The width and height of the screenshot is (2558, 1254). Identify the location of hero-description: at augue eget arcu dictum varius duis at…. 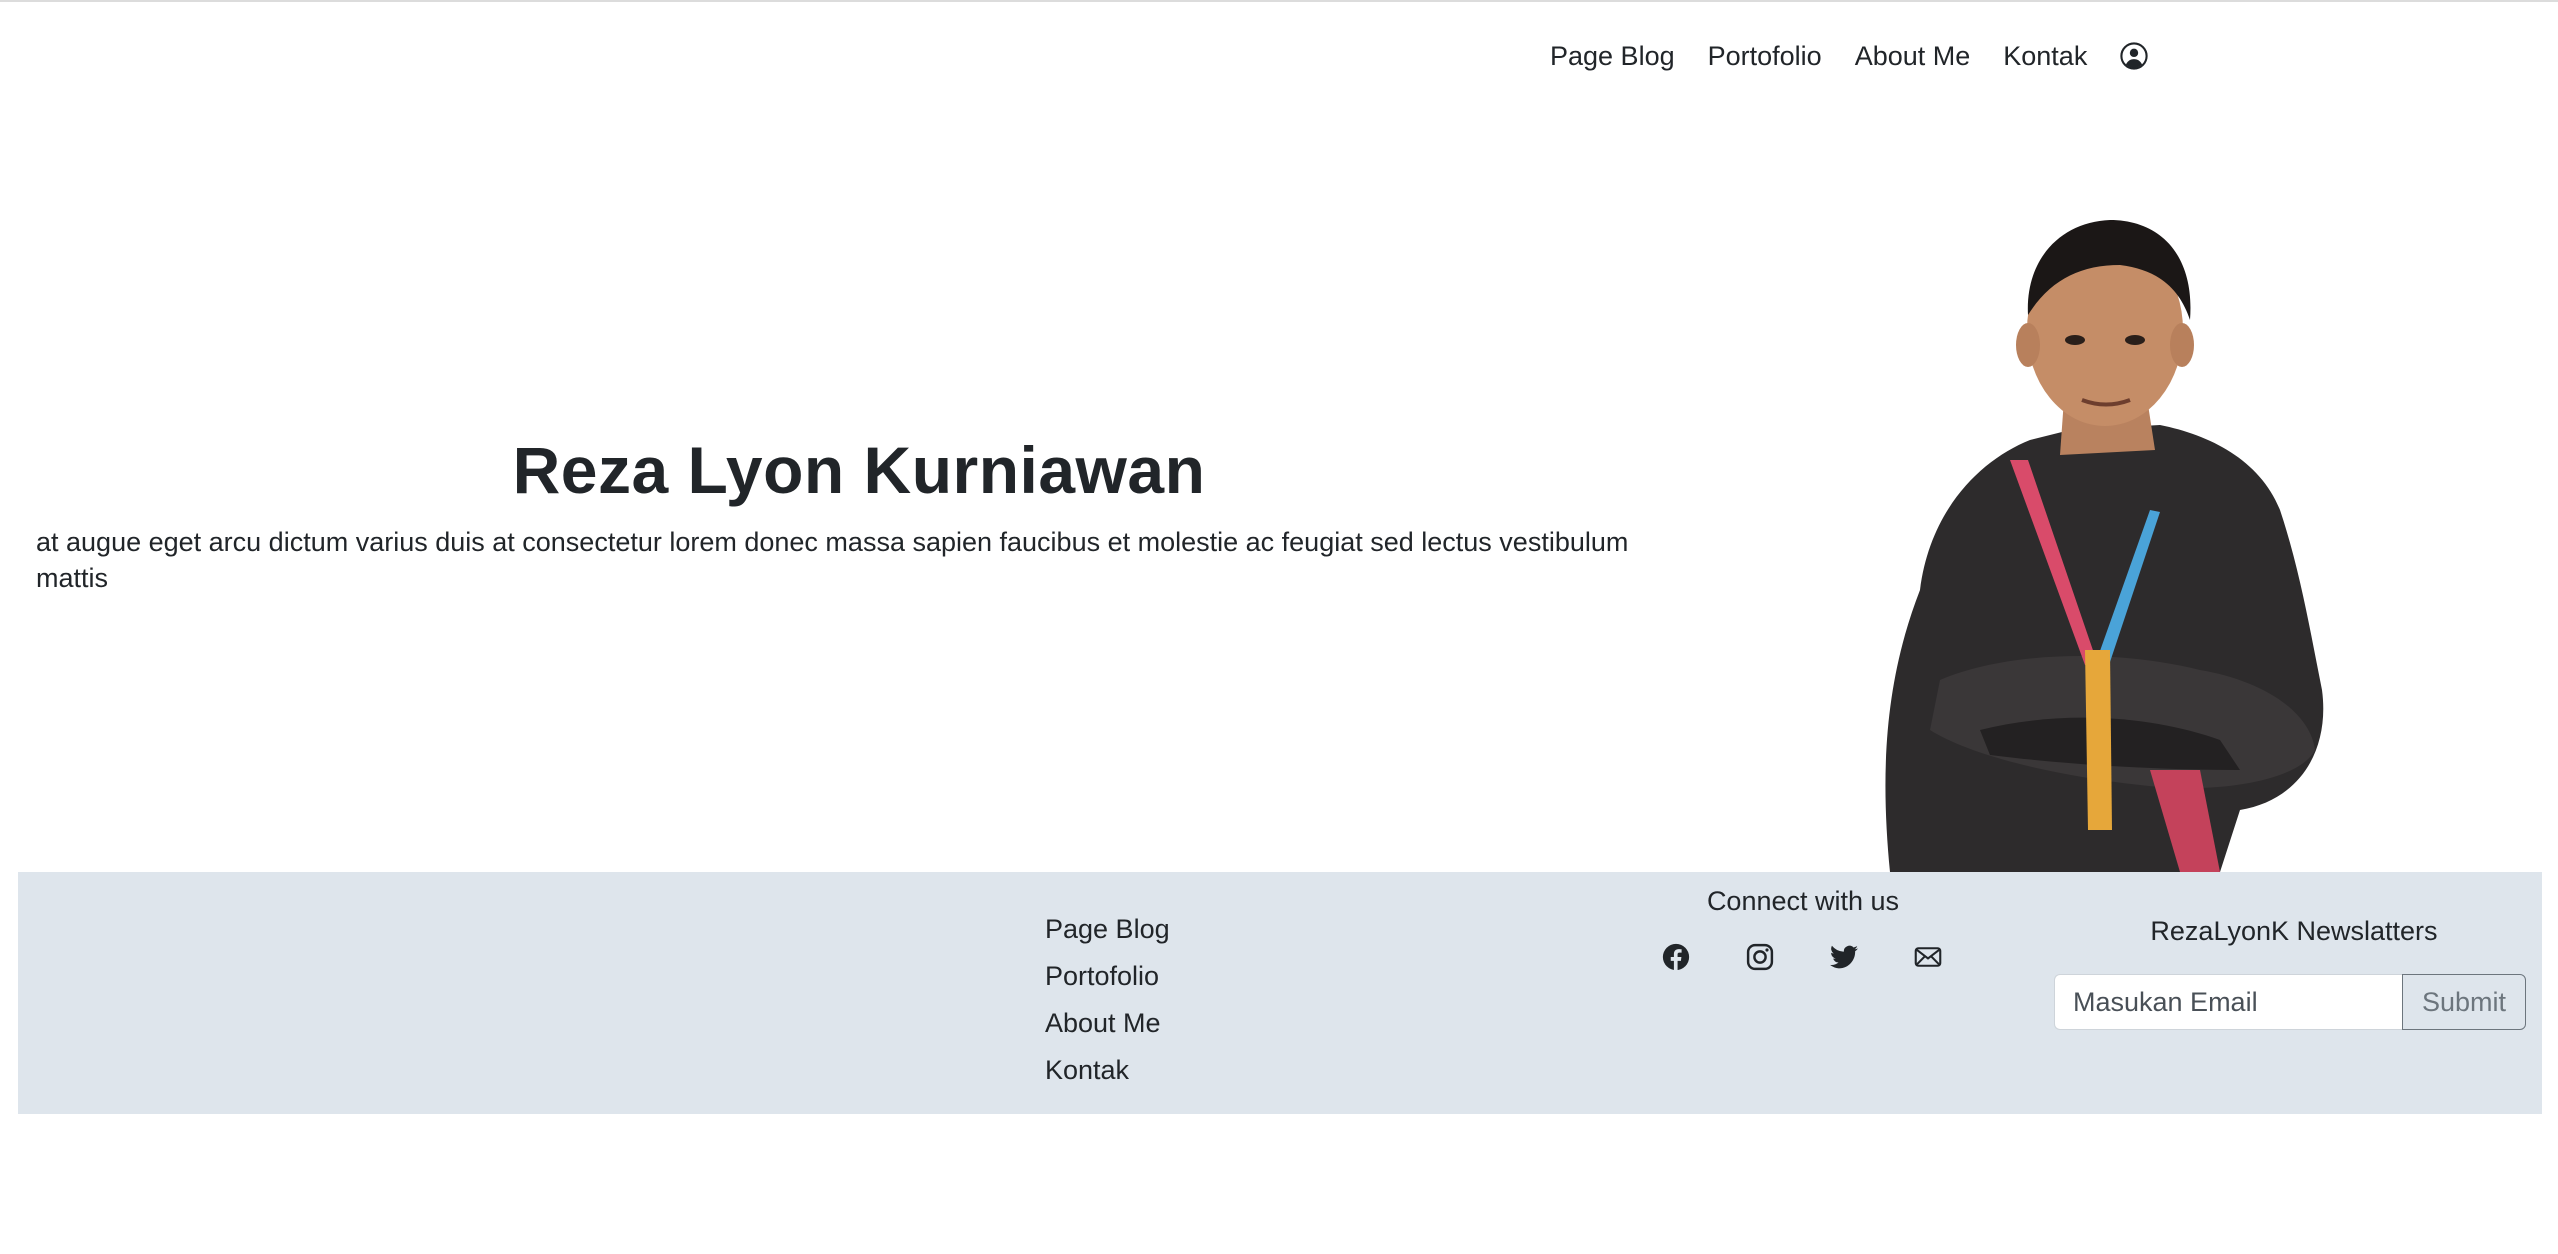
(832, 560).